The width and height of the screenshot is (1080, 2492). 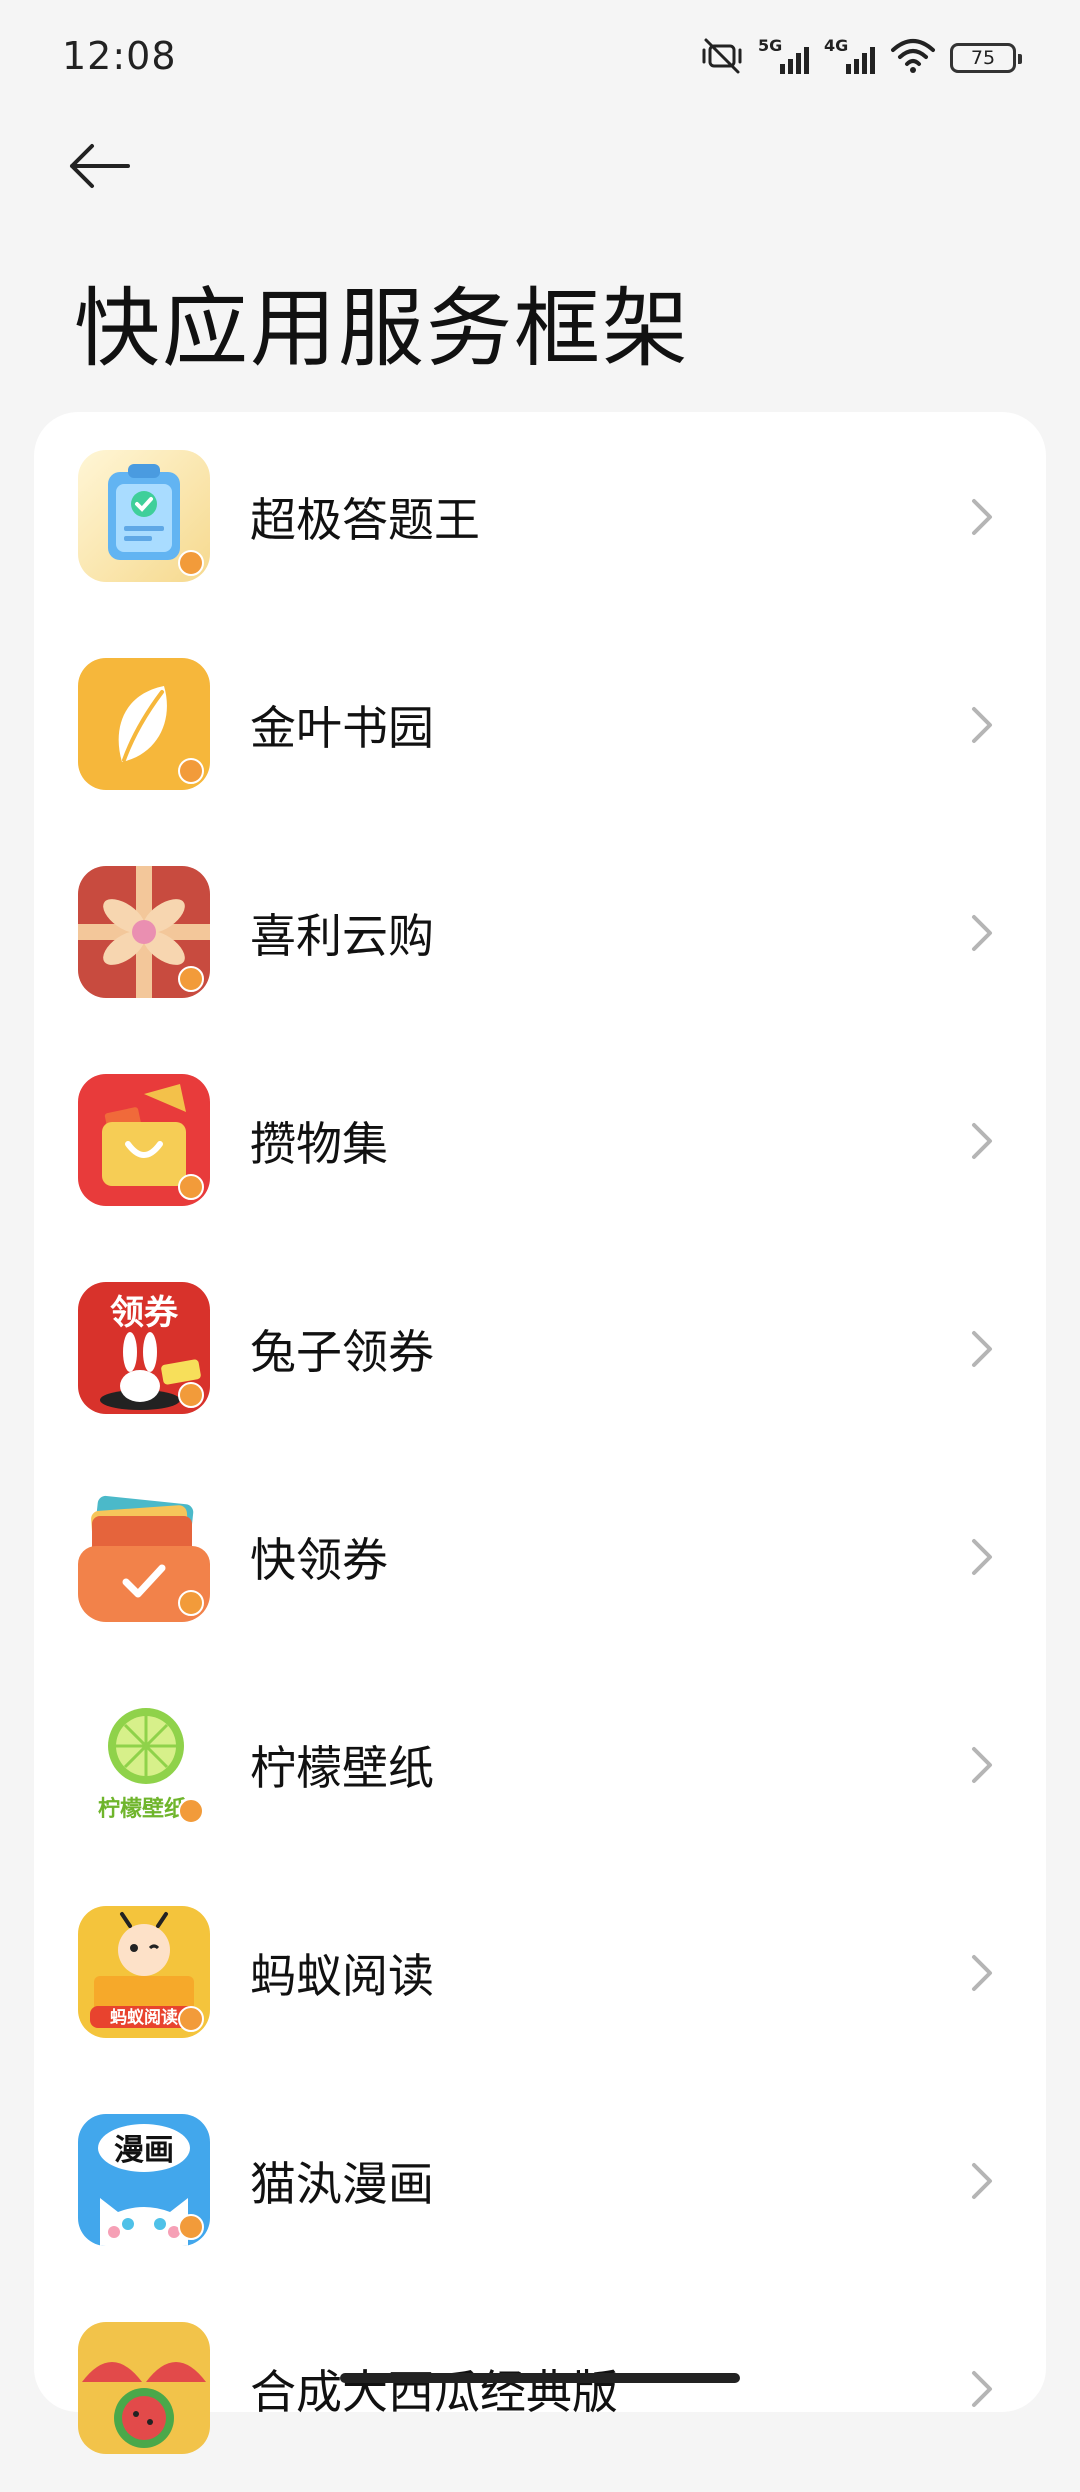 I want to click on ant-reading-icon: 蚂蚁阅读, so click(x=144, y=1972).